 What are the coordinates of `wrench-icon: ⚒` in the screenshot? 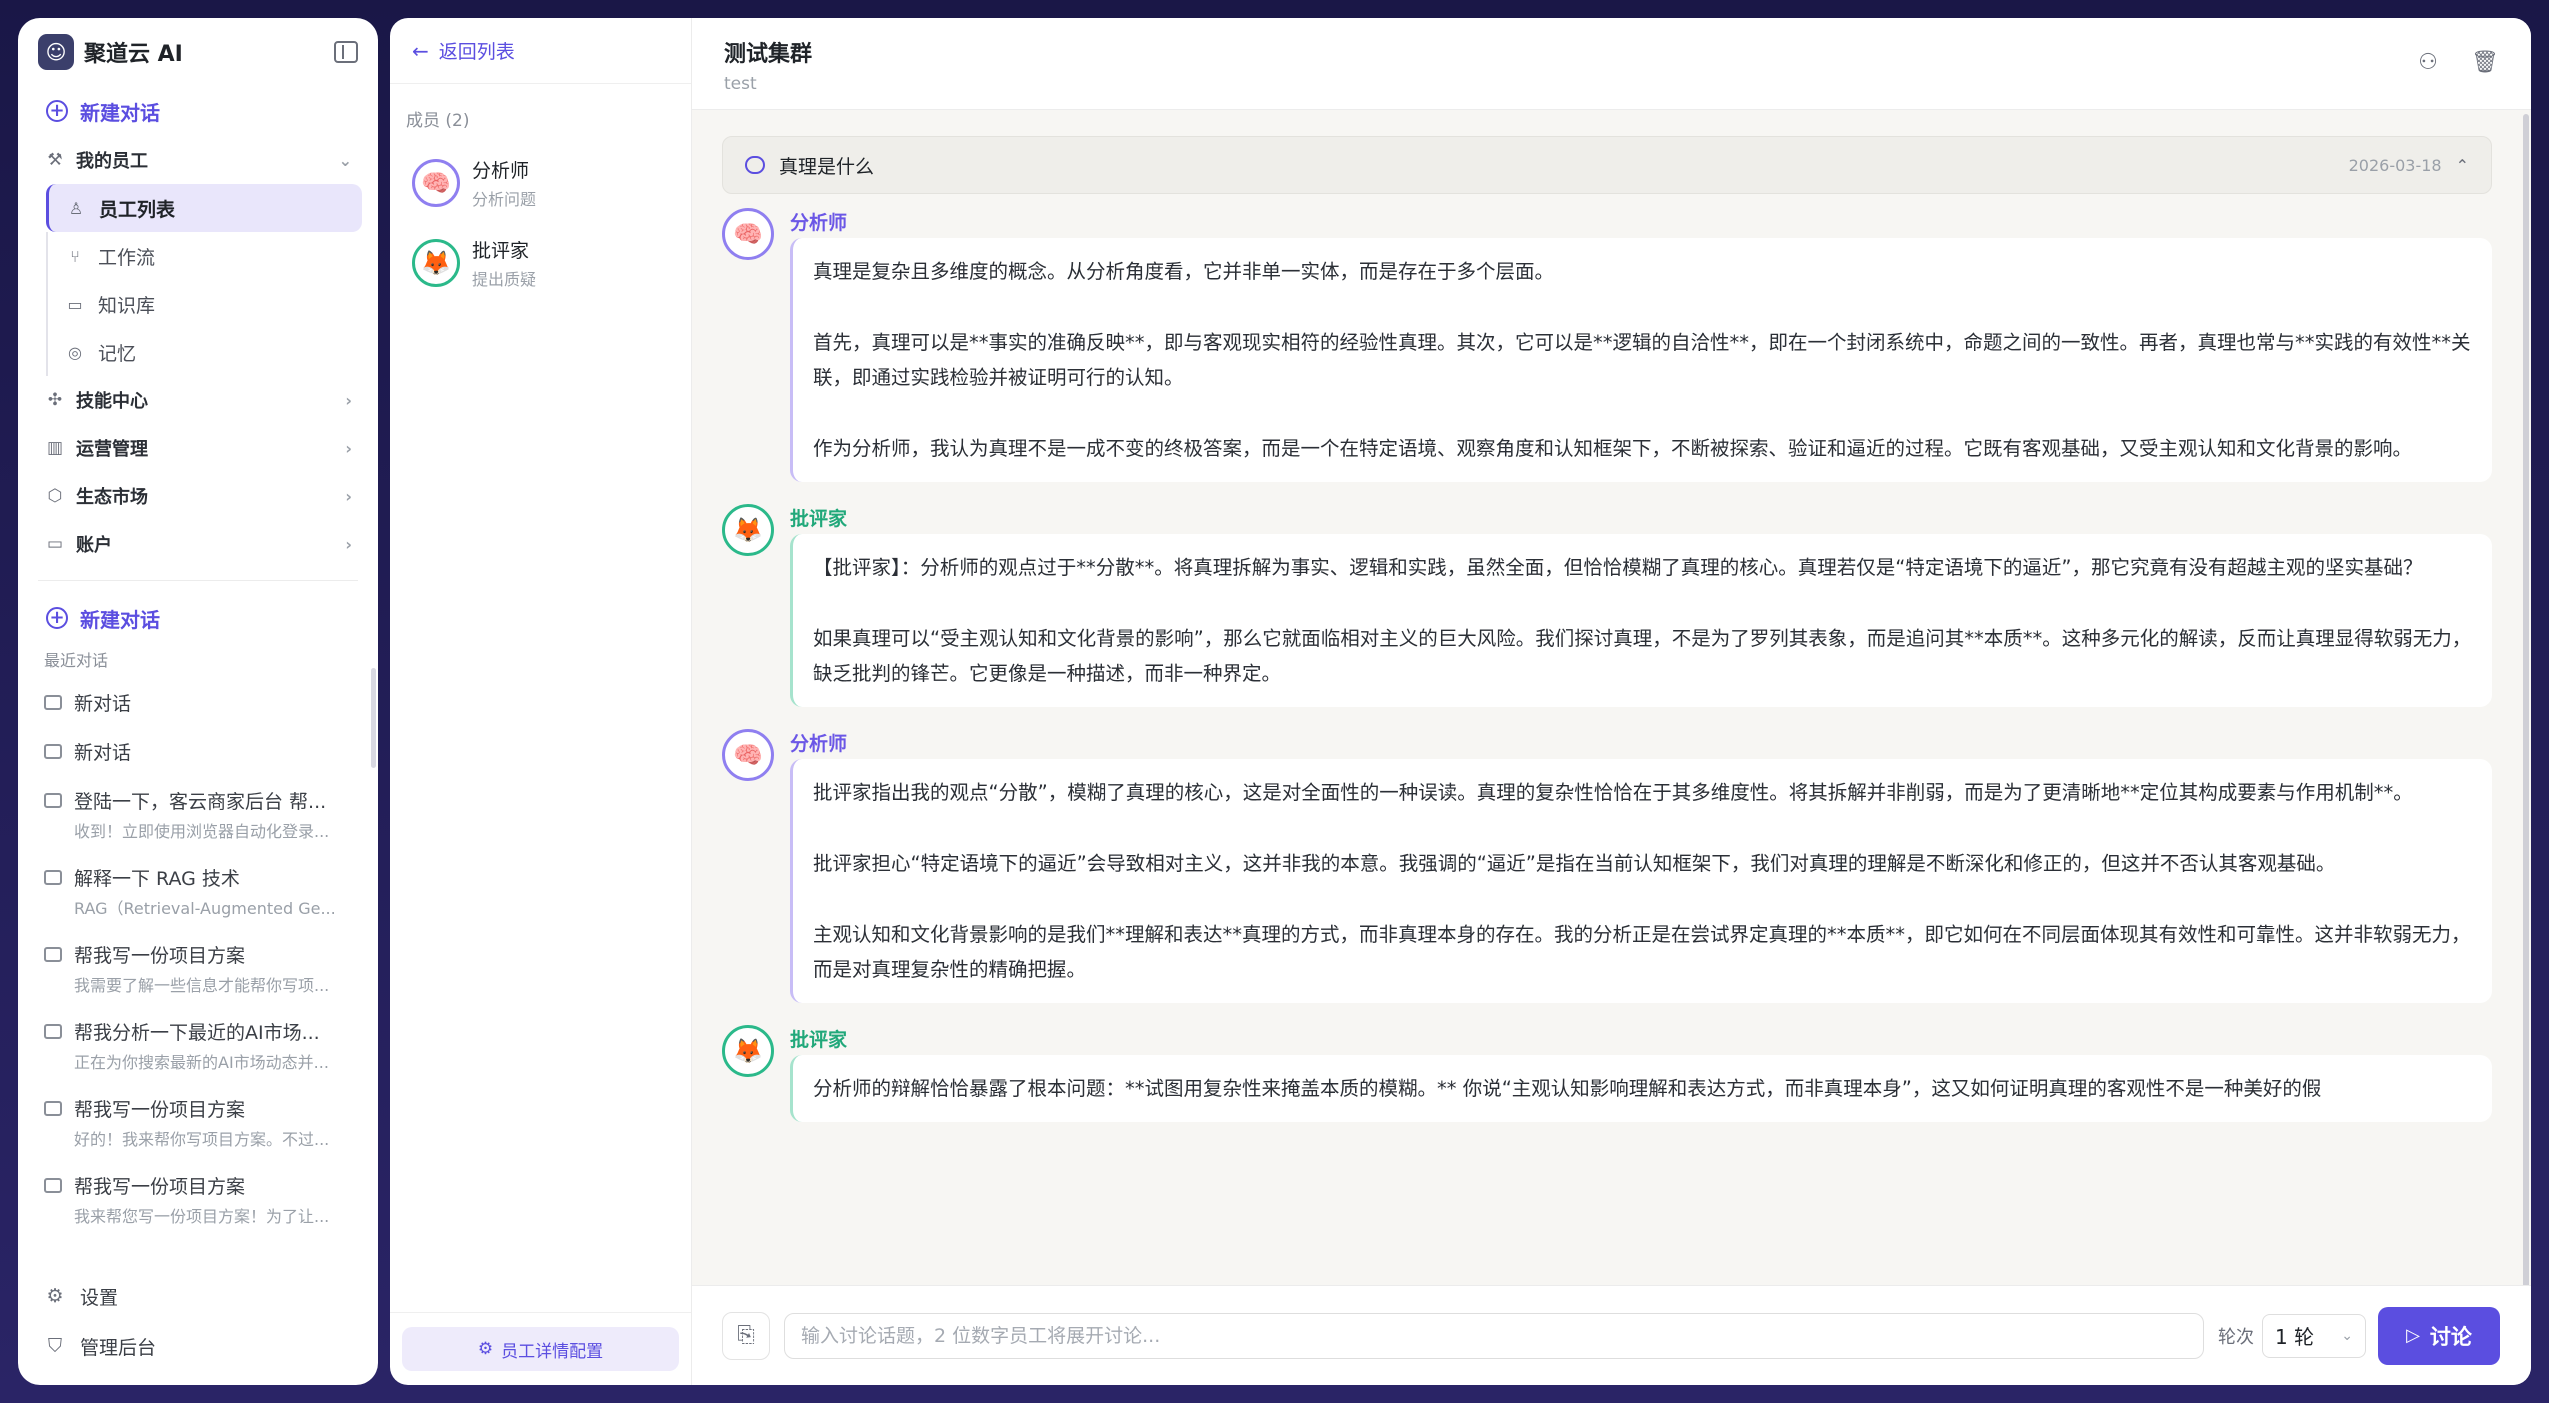 It's located at (55, 160).